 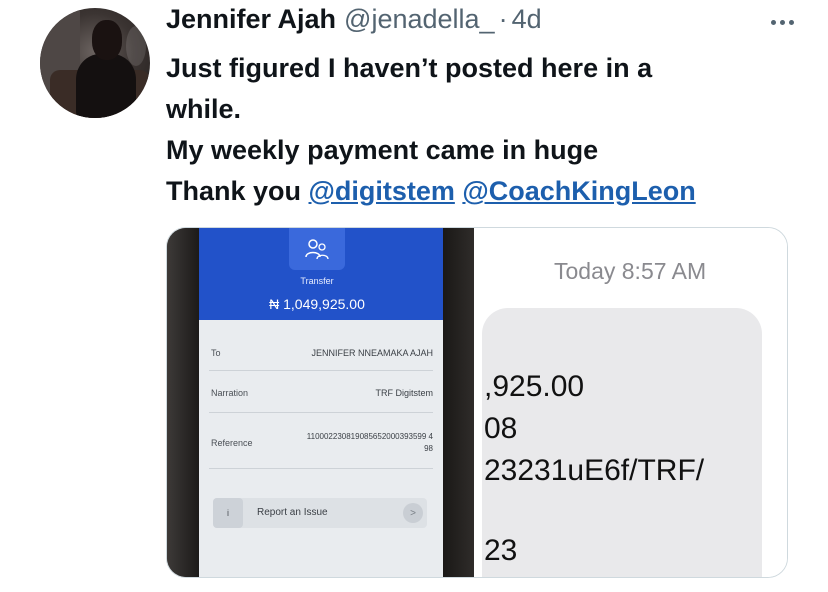 What do you see at coordinates (413, 513) in the screenshot?
I see `chevron-right-icon: >` at bounding box center [413, 513].